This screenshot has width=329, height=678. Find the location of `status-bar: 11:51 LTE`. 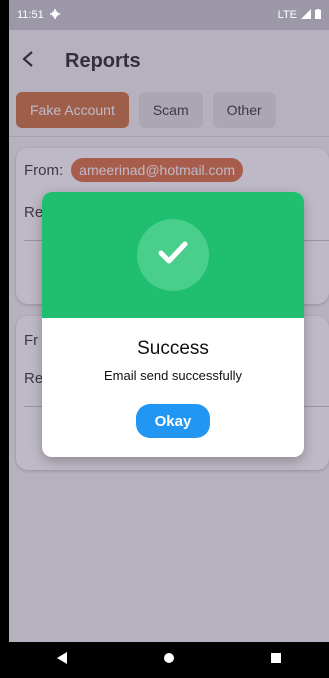

status-bar: 11:51 LTE is located at coordinates (169, 15).